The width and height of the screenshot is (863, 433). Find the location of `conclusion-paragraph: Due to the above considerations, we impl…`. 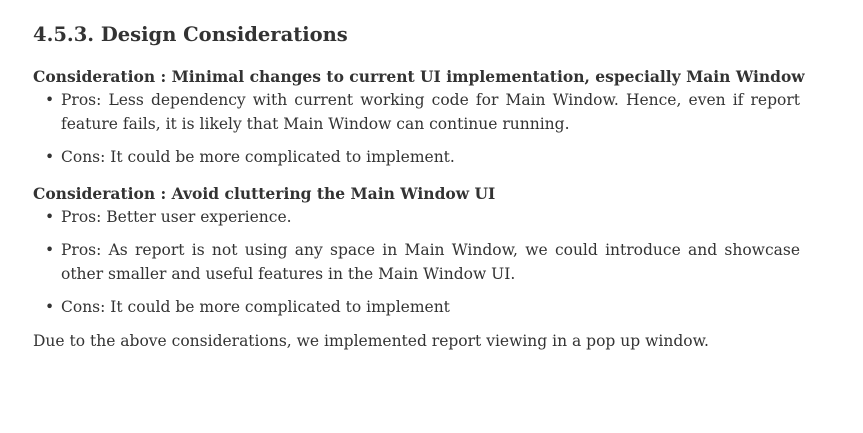

conclusion-paragraph: Due to the above considerations, we impl… is located at coordinates (371, 341).